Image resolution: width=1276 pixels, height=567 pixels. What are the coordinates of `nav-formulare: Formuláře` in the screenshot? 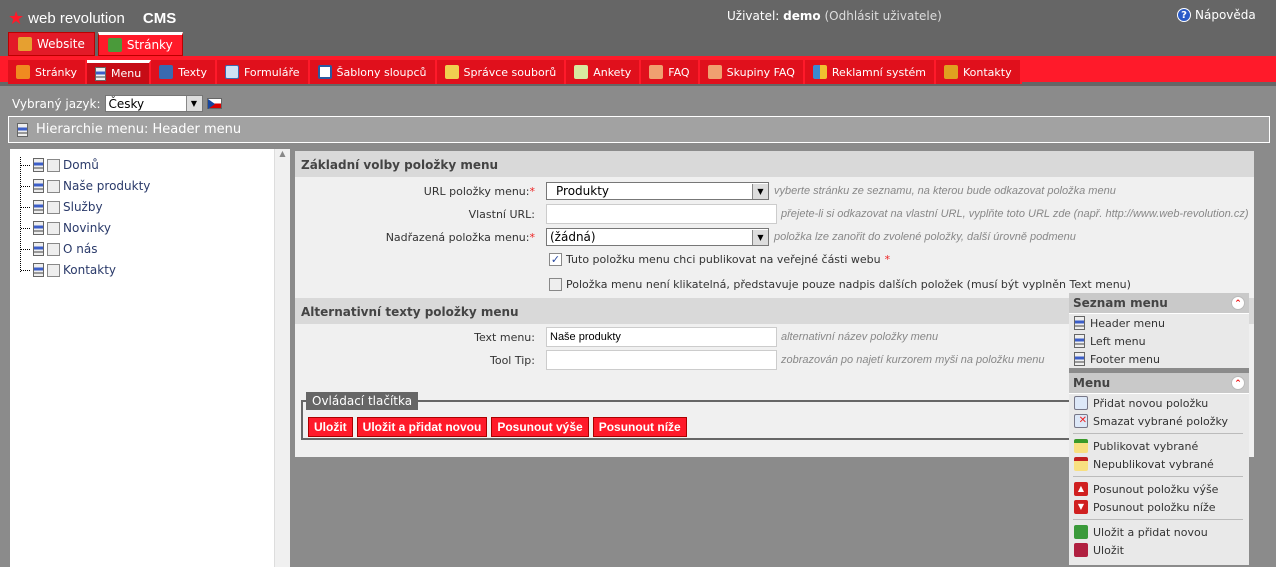 It's located at (263, 72).